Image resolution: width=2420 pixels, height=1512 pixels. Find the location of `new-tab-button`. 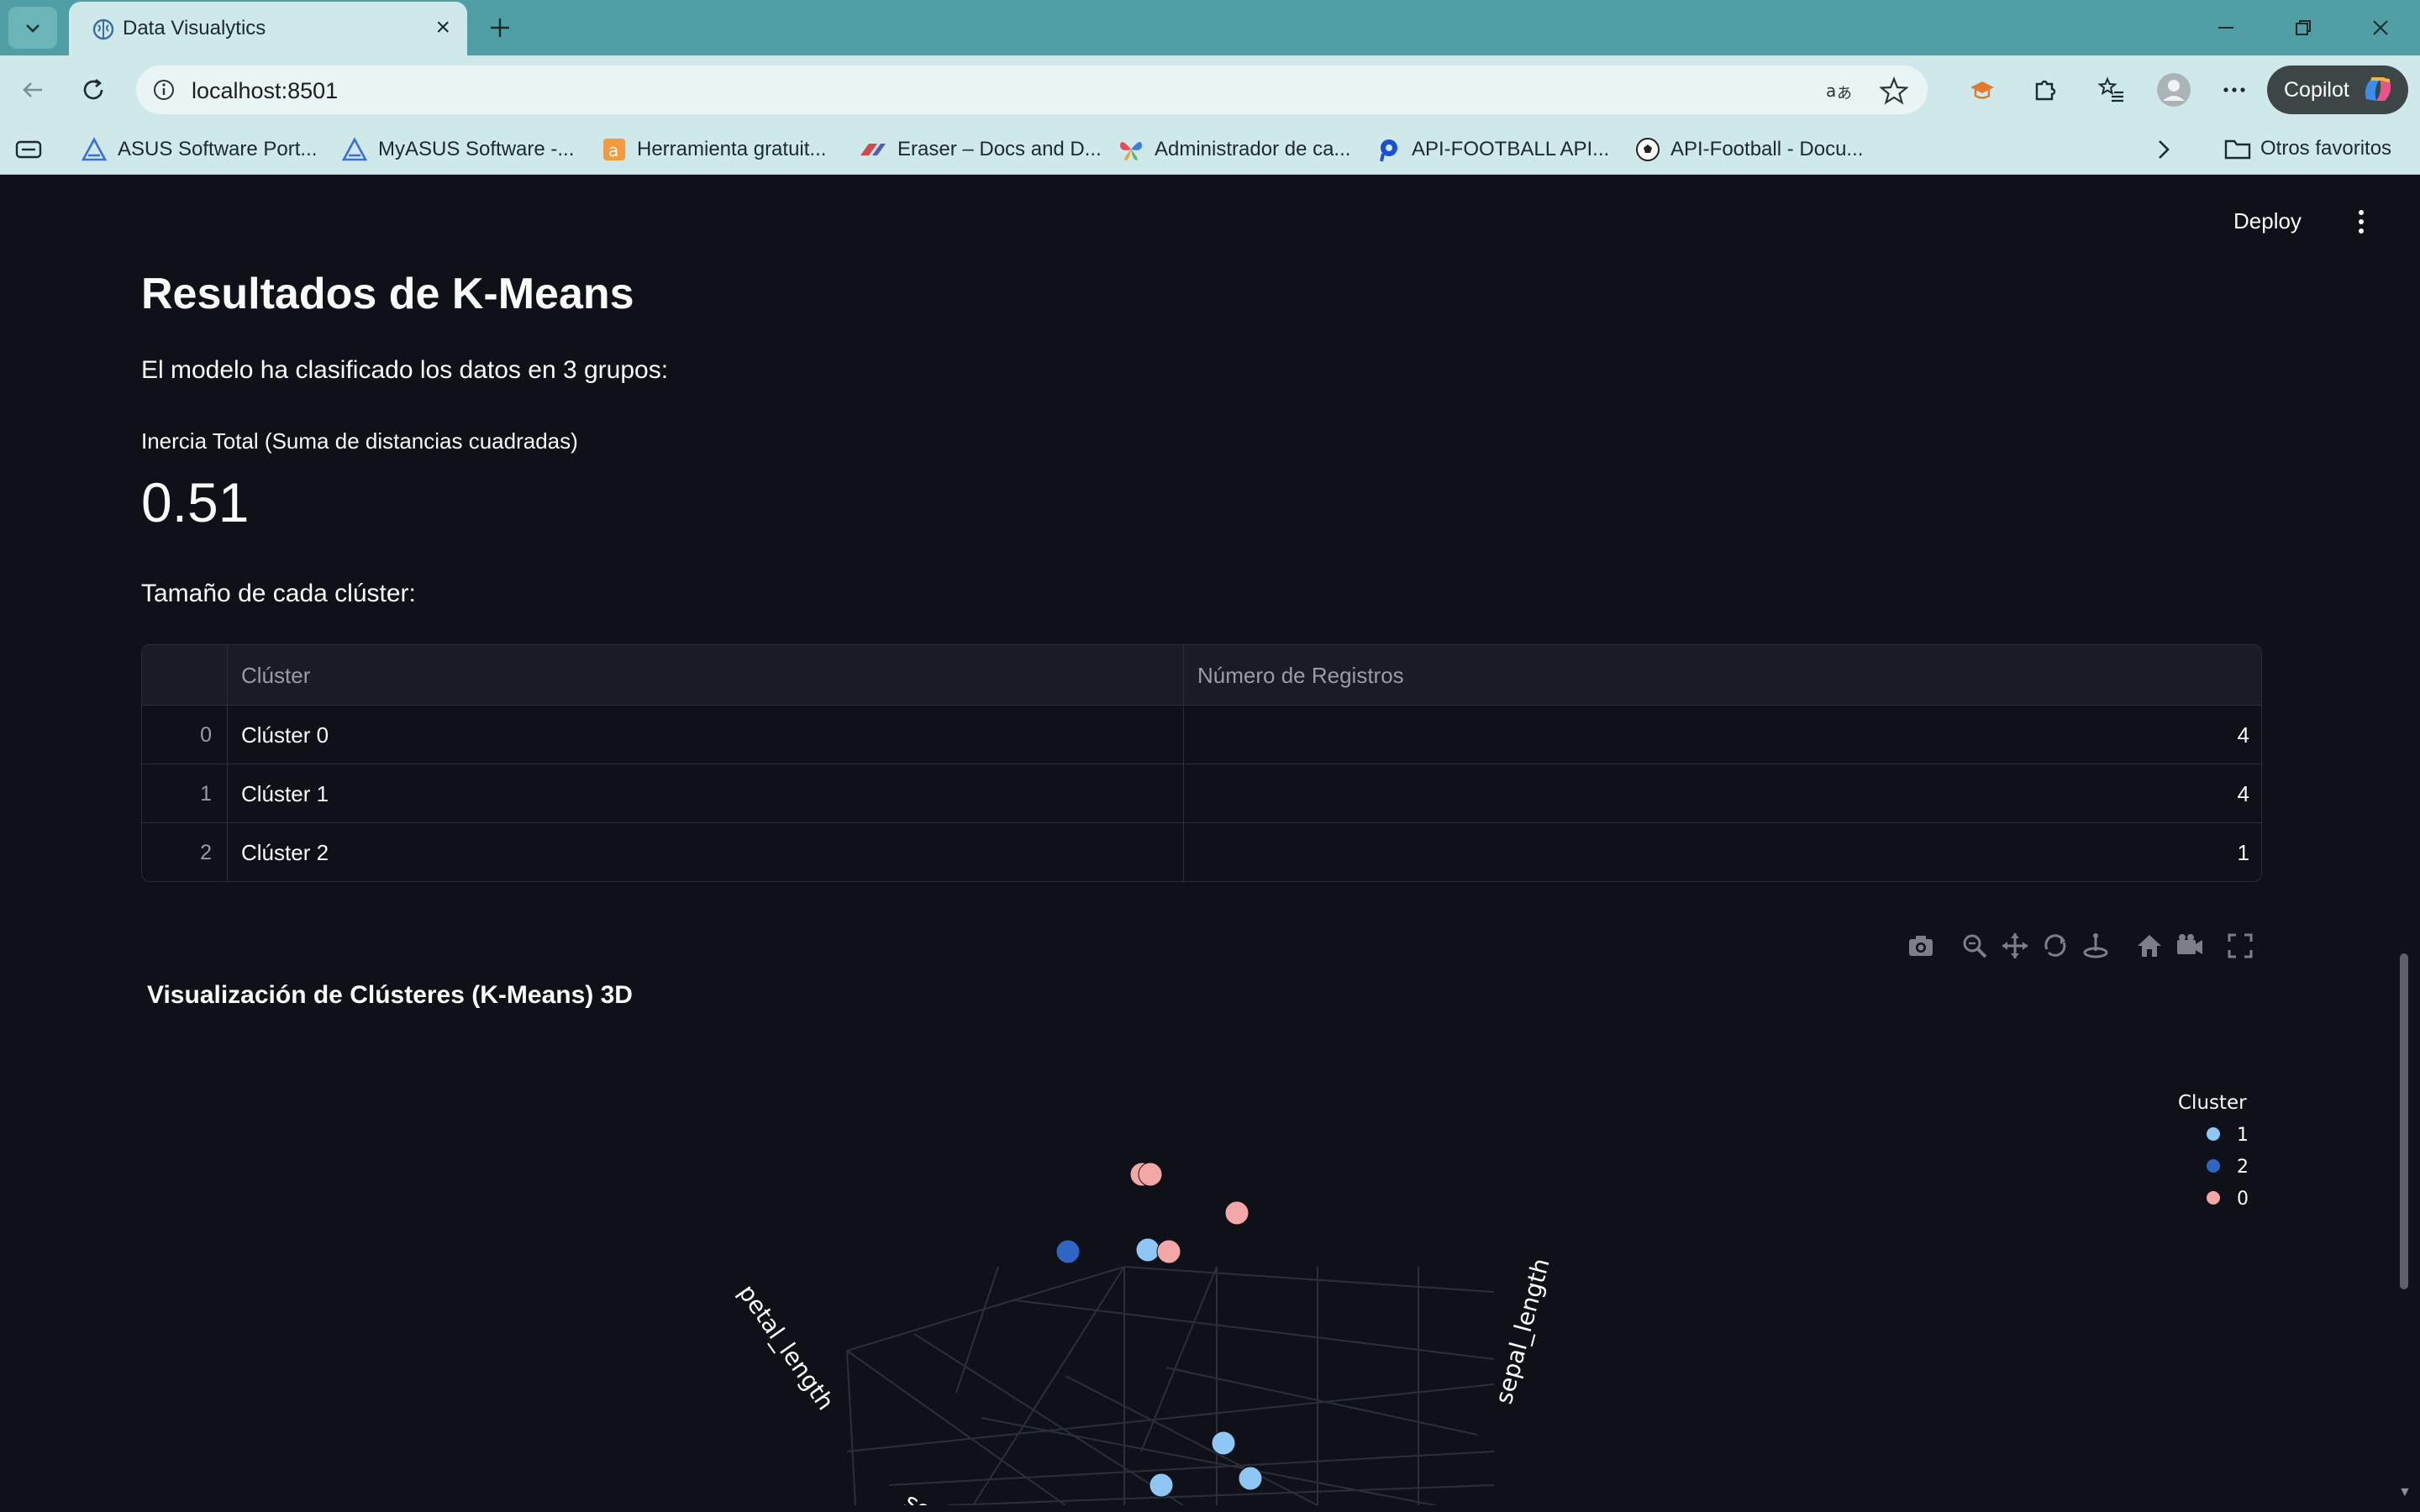

new-tab-button is located at coordinates (500, 27).